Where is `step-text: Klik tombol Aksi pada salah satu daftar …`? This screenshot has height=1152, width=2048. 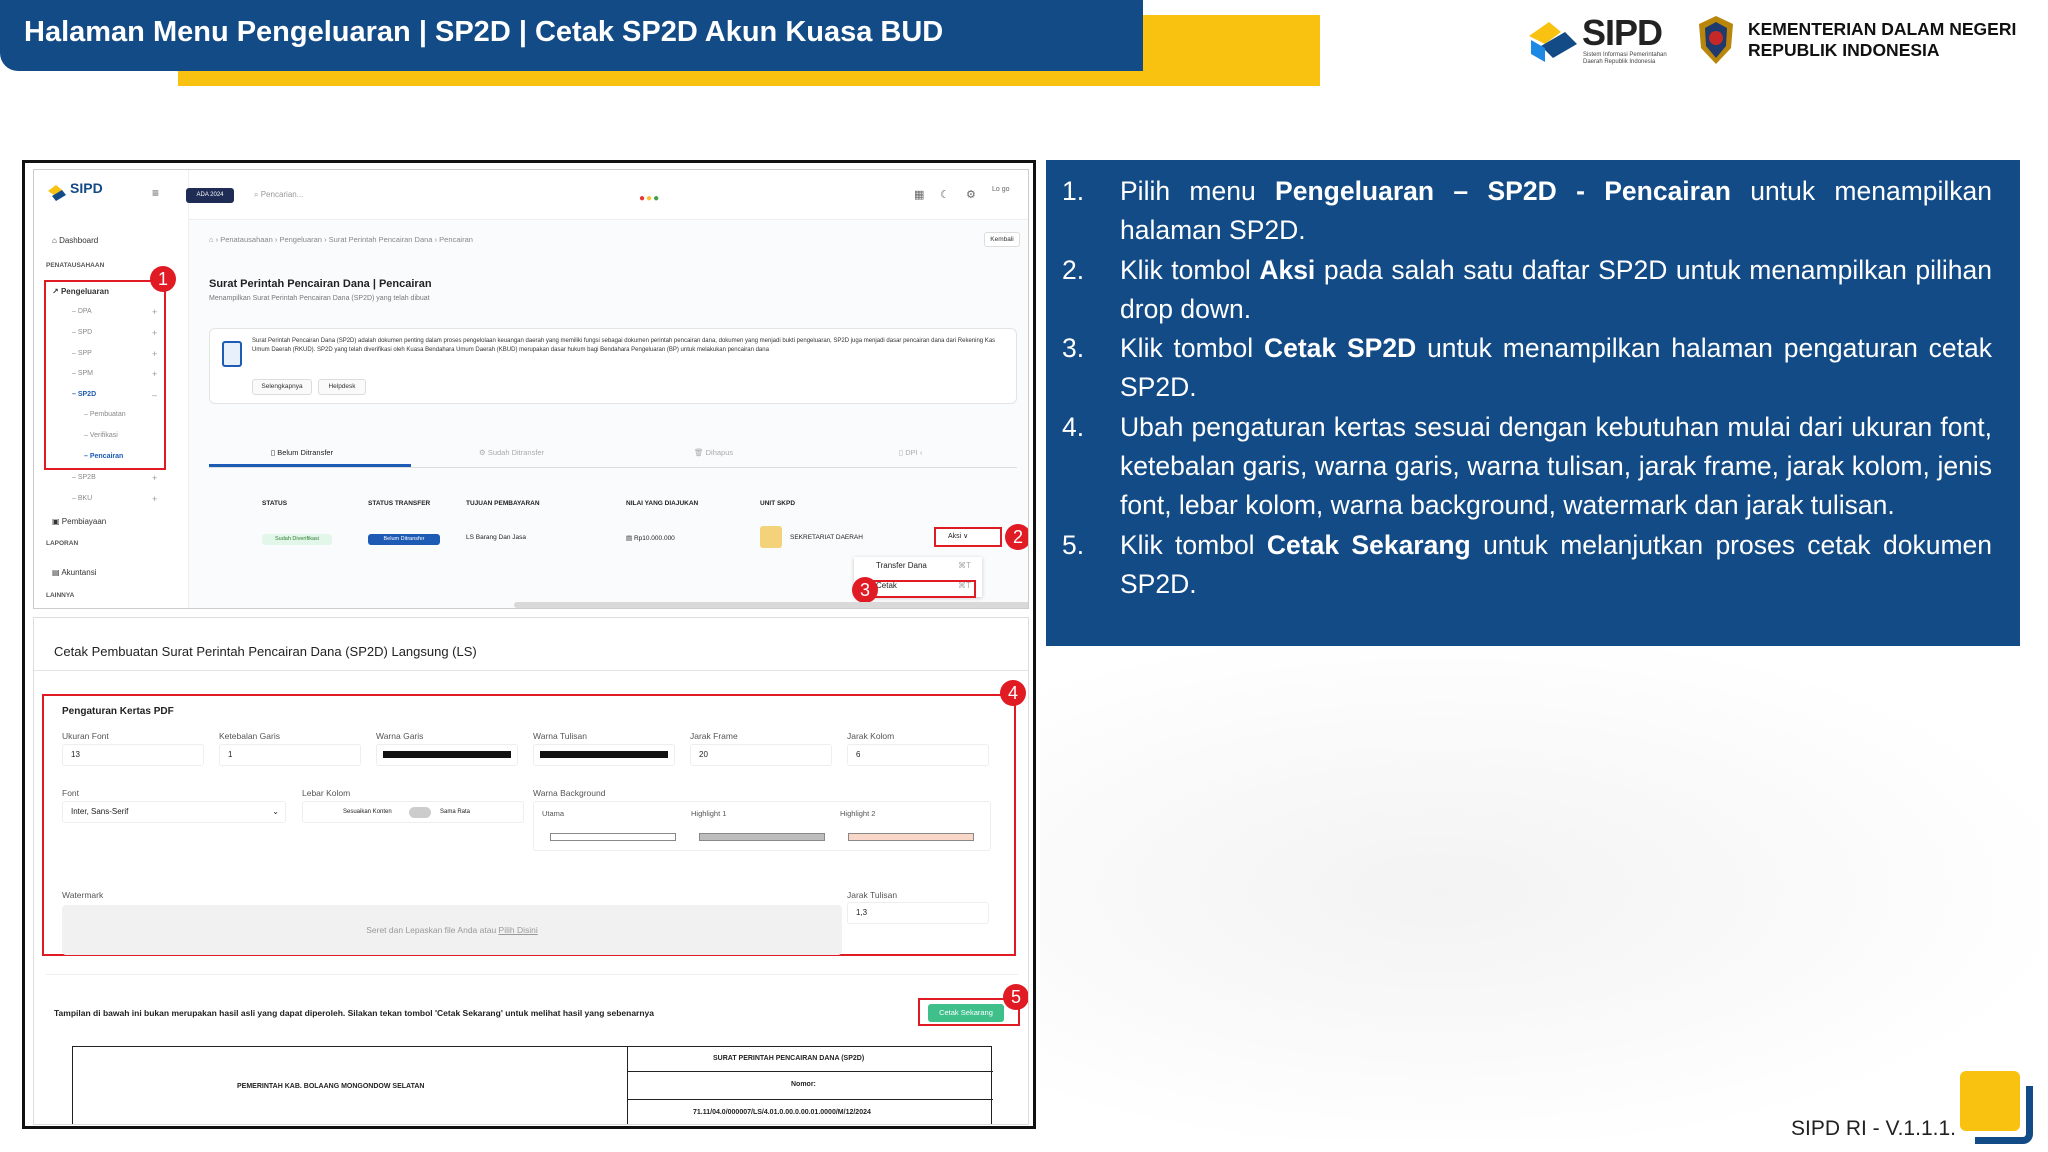 step-text: Klik tombol Aksi pada salah satu daftar … is located at coordinates (1556, 289).